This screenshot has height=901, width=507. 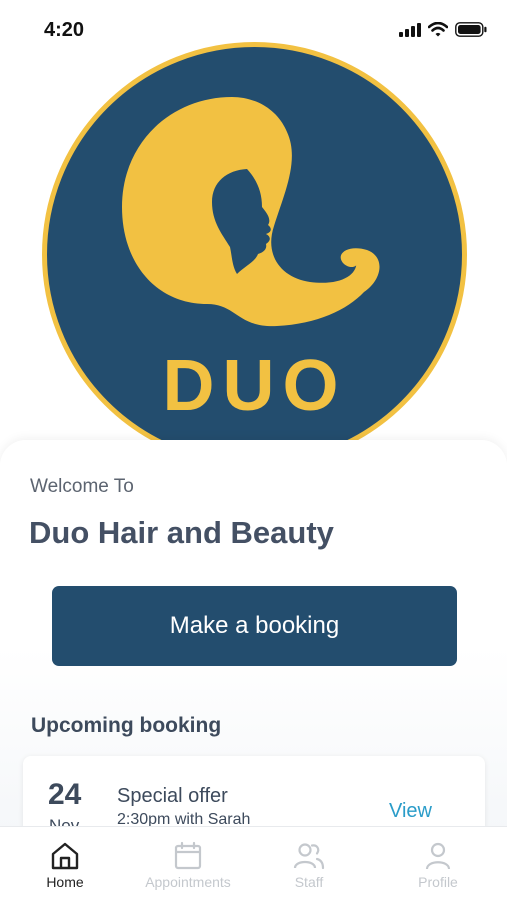 What do you see at coordinates (82, 486) in the screenshot?
I see `welcome-label: Welcome To` at bounding box center [82, 486].